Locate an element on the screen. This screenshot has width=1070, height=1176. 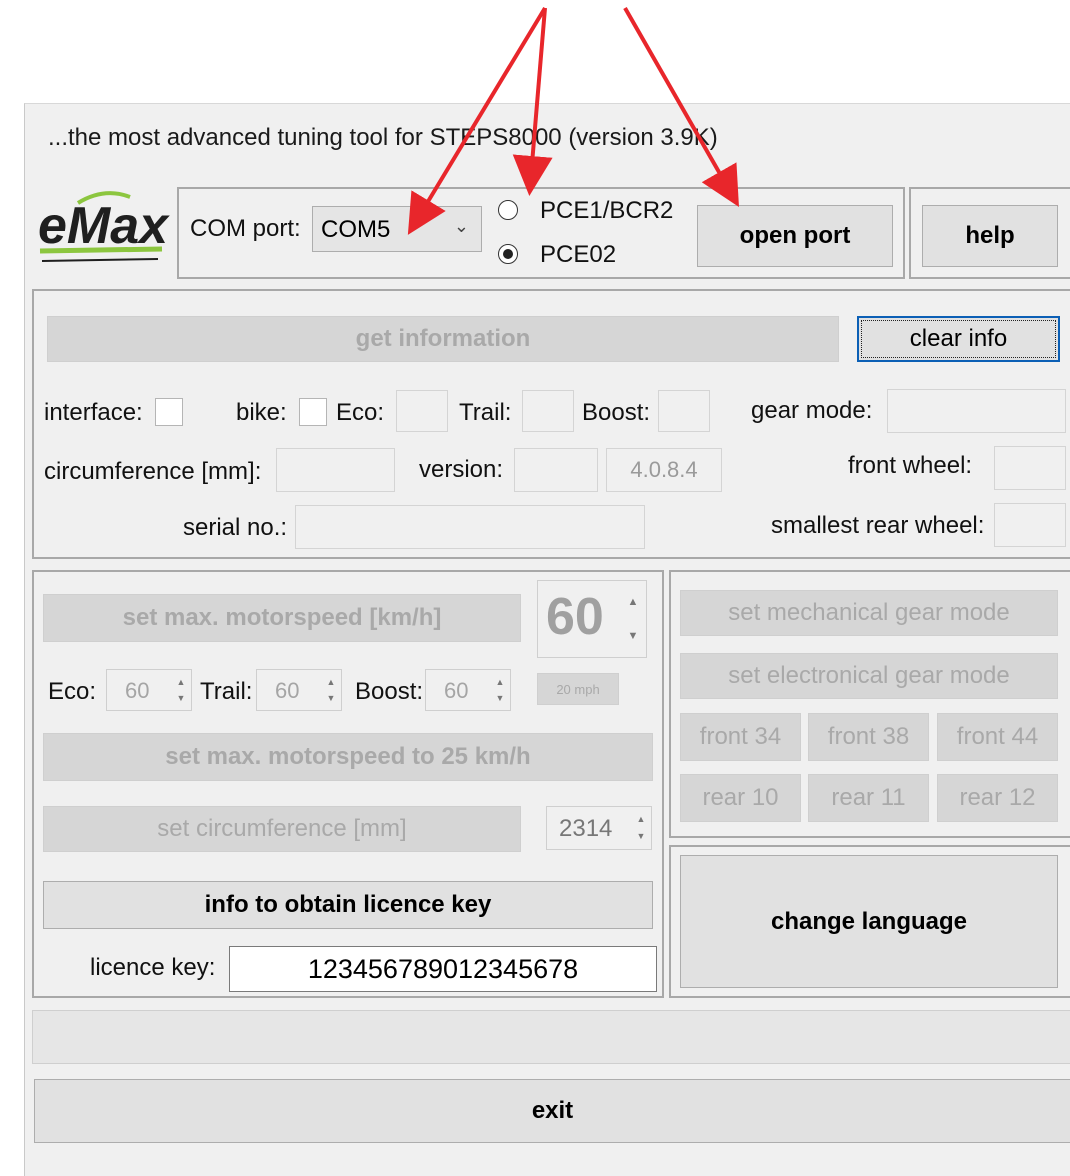
max-speed-spinner: 60 ▲ ▼ is located at coordinates (592, 619).